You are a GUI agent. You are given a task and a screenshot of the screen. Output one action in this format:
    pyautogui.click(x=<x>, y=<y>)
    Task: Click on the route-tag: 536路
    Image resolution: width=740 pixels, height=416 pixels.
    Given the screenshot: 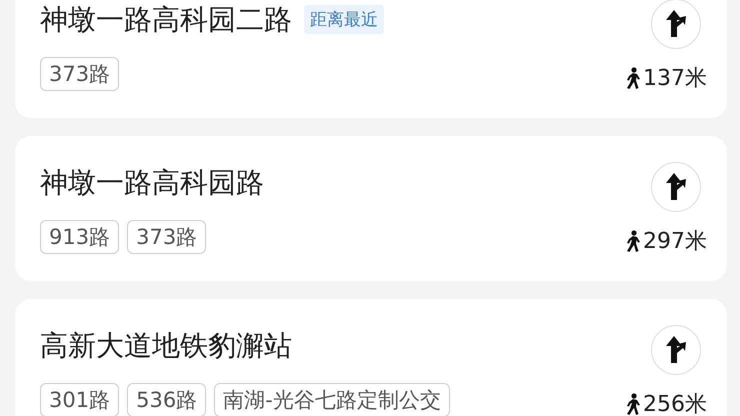 What is the action you would take?
    pyautogui.click(x=166, y=399)
    